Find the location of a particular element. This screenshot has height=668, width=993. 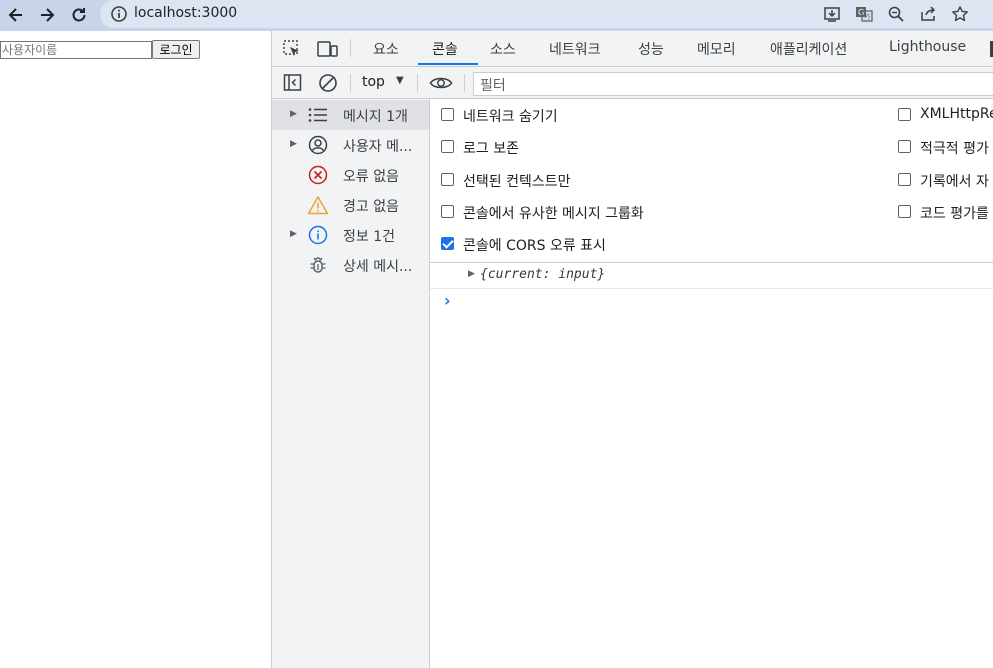

setting-label: 네트워크 숨기기 is located at coordinates (510, 117).